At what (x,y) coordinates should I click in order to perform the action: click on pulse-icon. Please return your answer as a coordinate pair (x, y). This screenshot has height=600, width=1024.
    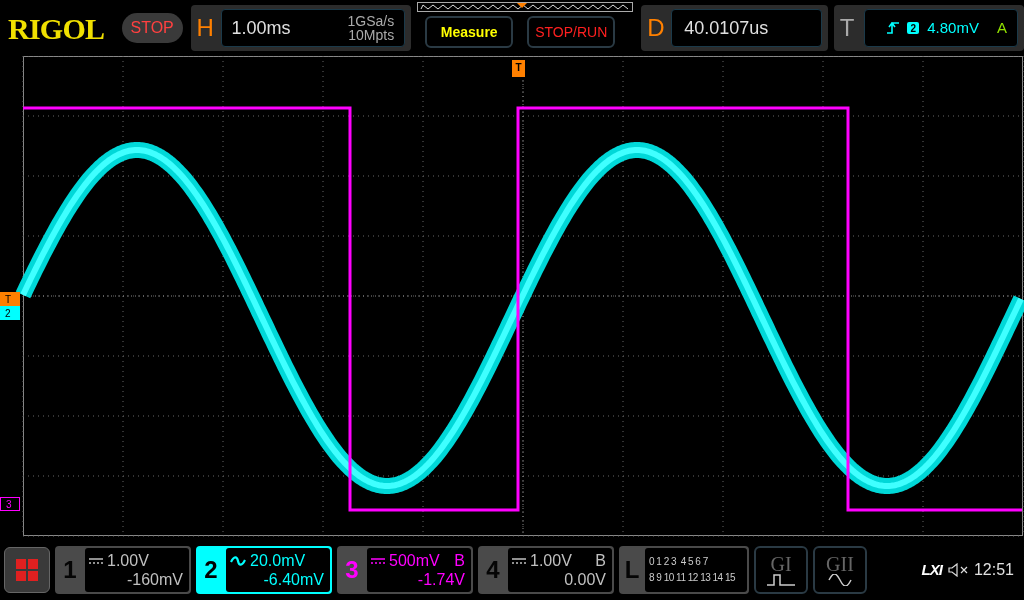
    Looking at the image, I should click on (781, 580).